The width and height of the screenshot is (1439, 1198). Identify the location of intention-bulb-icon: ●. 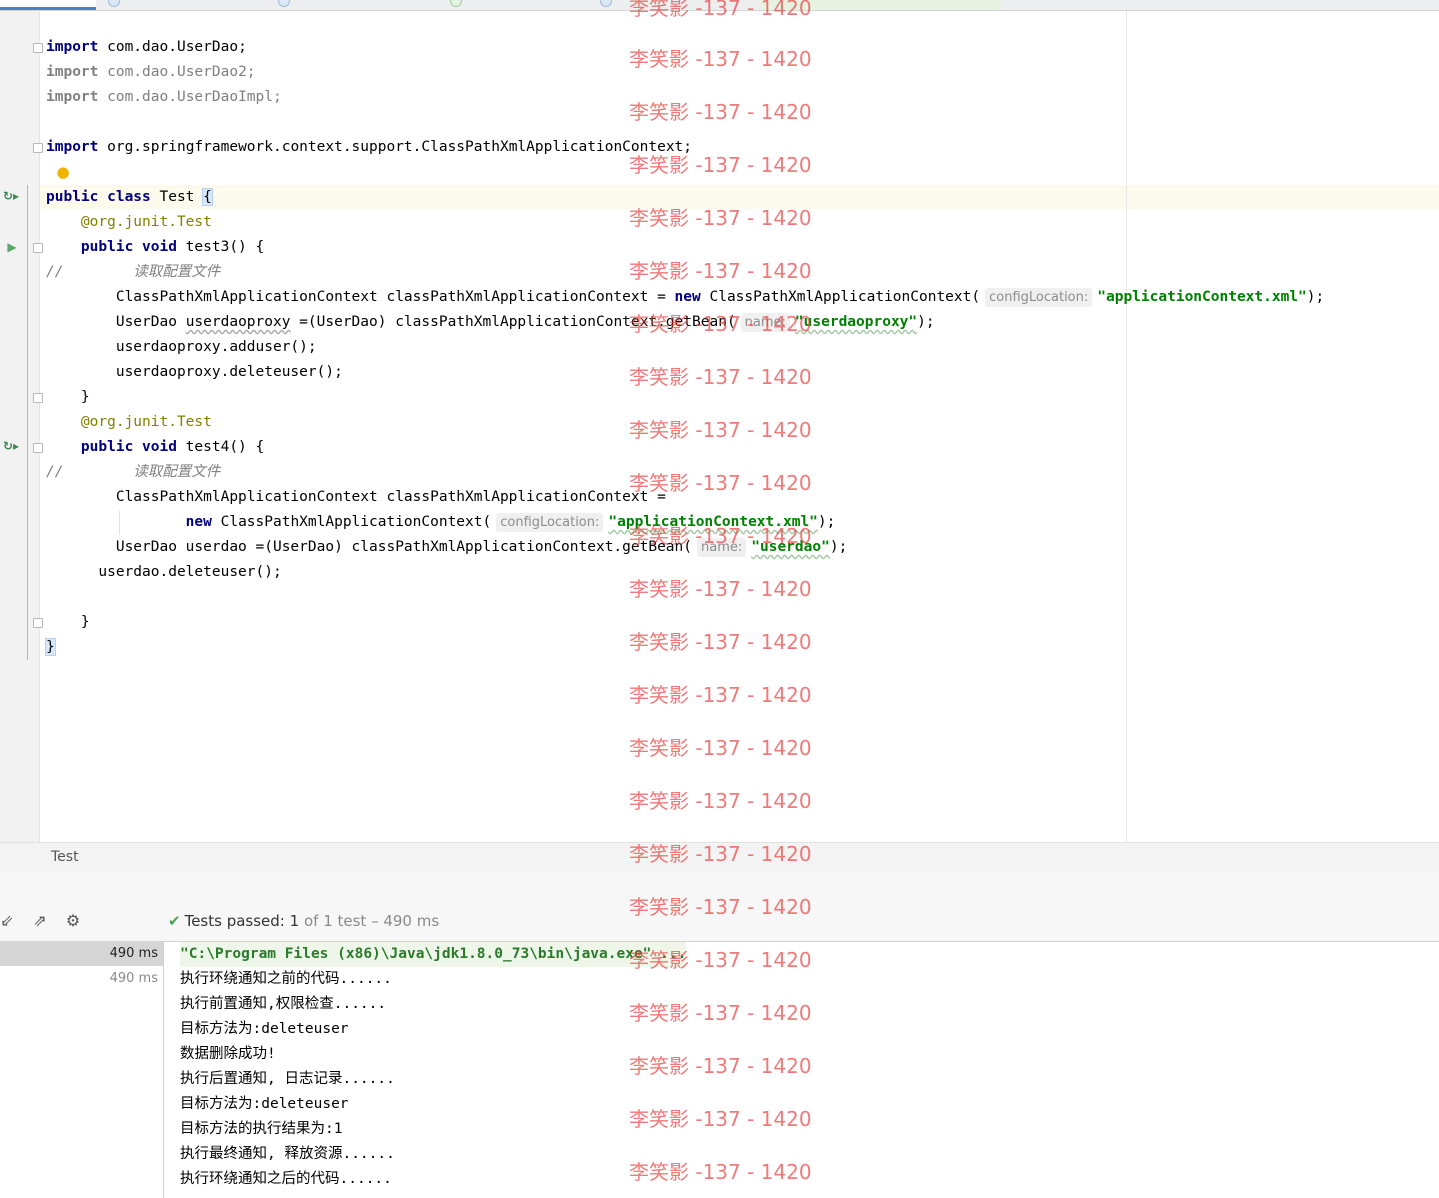
(63, 172).